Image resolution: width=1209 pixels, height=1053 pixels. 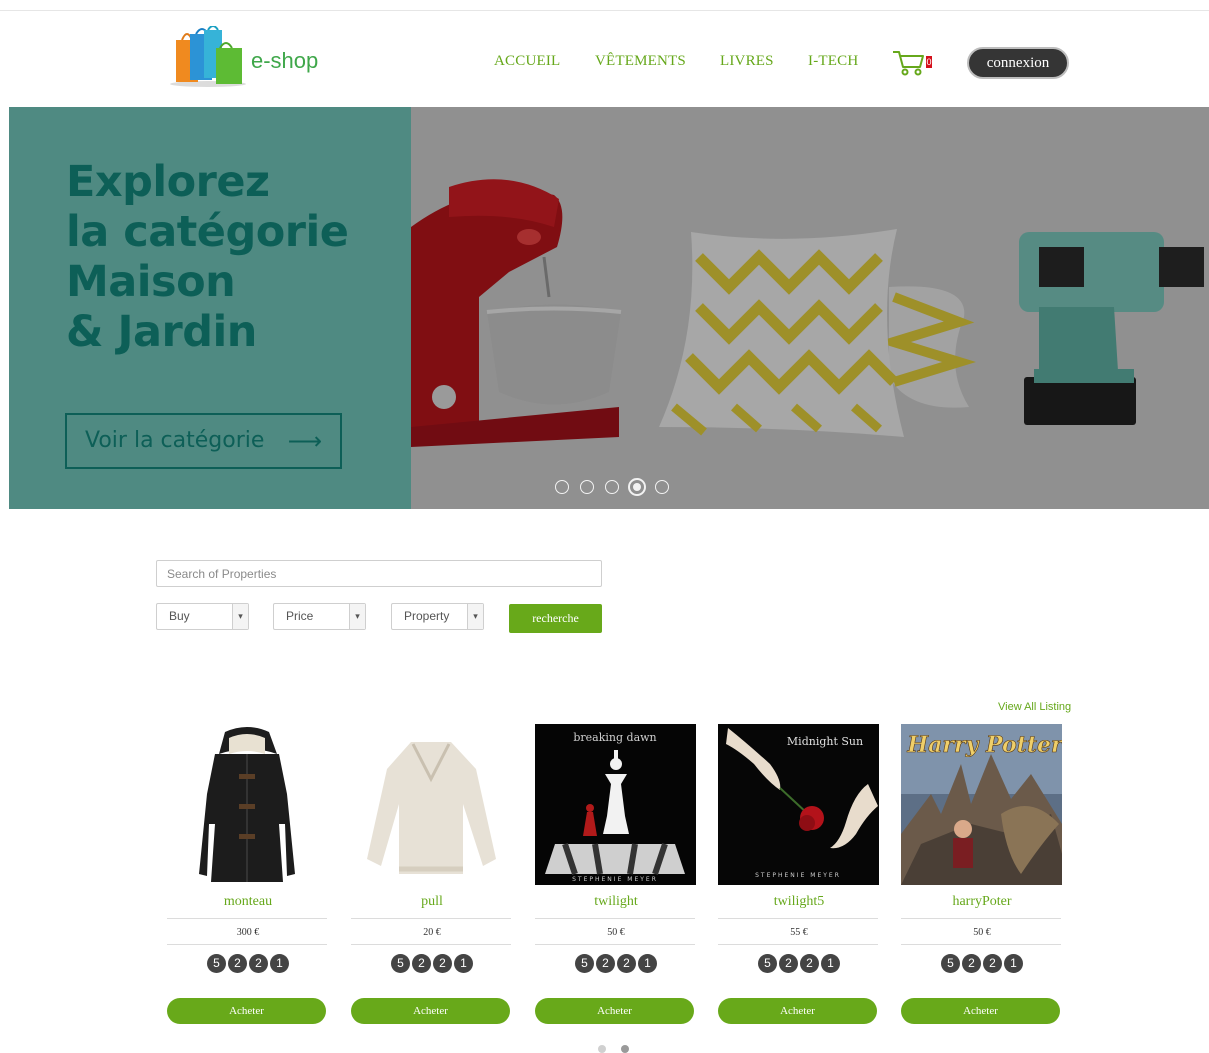 I want to click on product-image-harry-potter: Harry Potter, so click(x=981, y=804).